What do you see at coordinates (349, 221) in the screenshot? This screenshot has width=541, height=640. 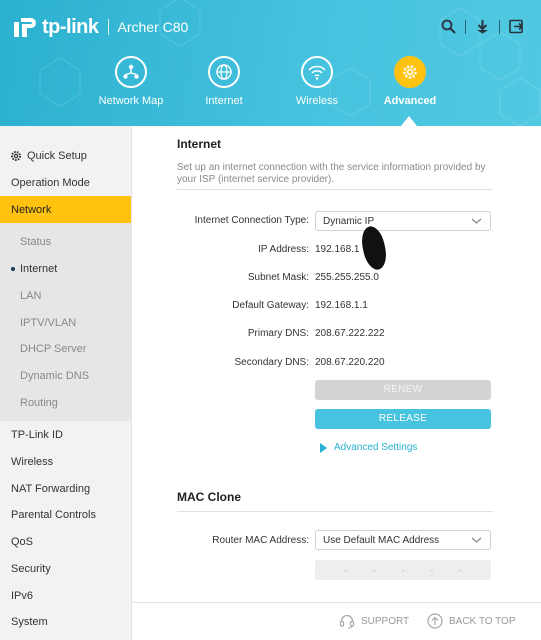 I see `connection-type-value: Dynamic IP` at bounding box center [349, 221].